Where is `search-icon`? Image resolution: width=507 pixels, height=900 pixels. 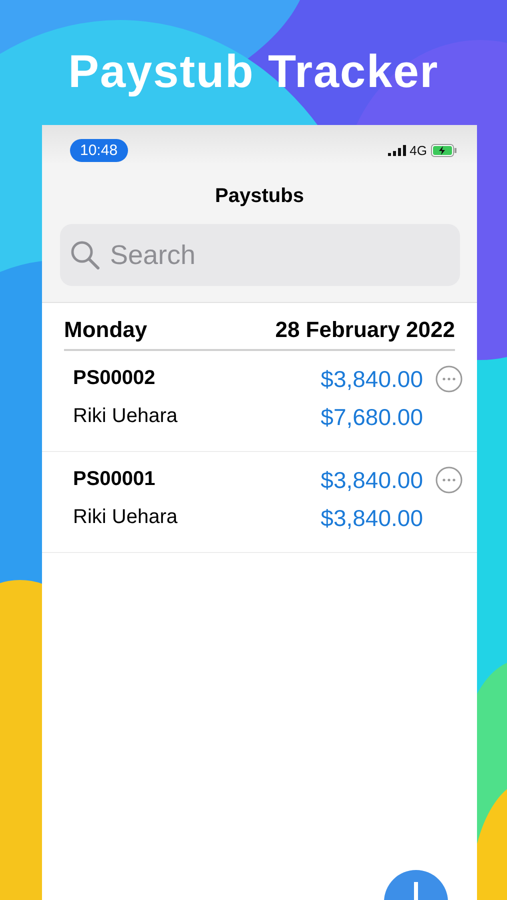
search-icon is located at coordinates (85, 255).